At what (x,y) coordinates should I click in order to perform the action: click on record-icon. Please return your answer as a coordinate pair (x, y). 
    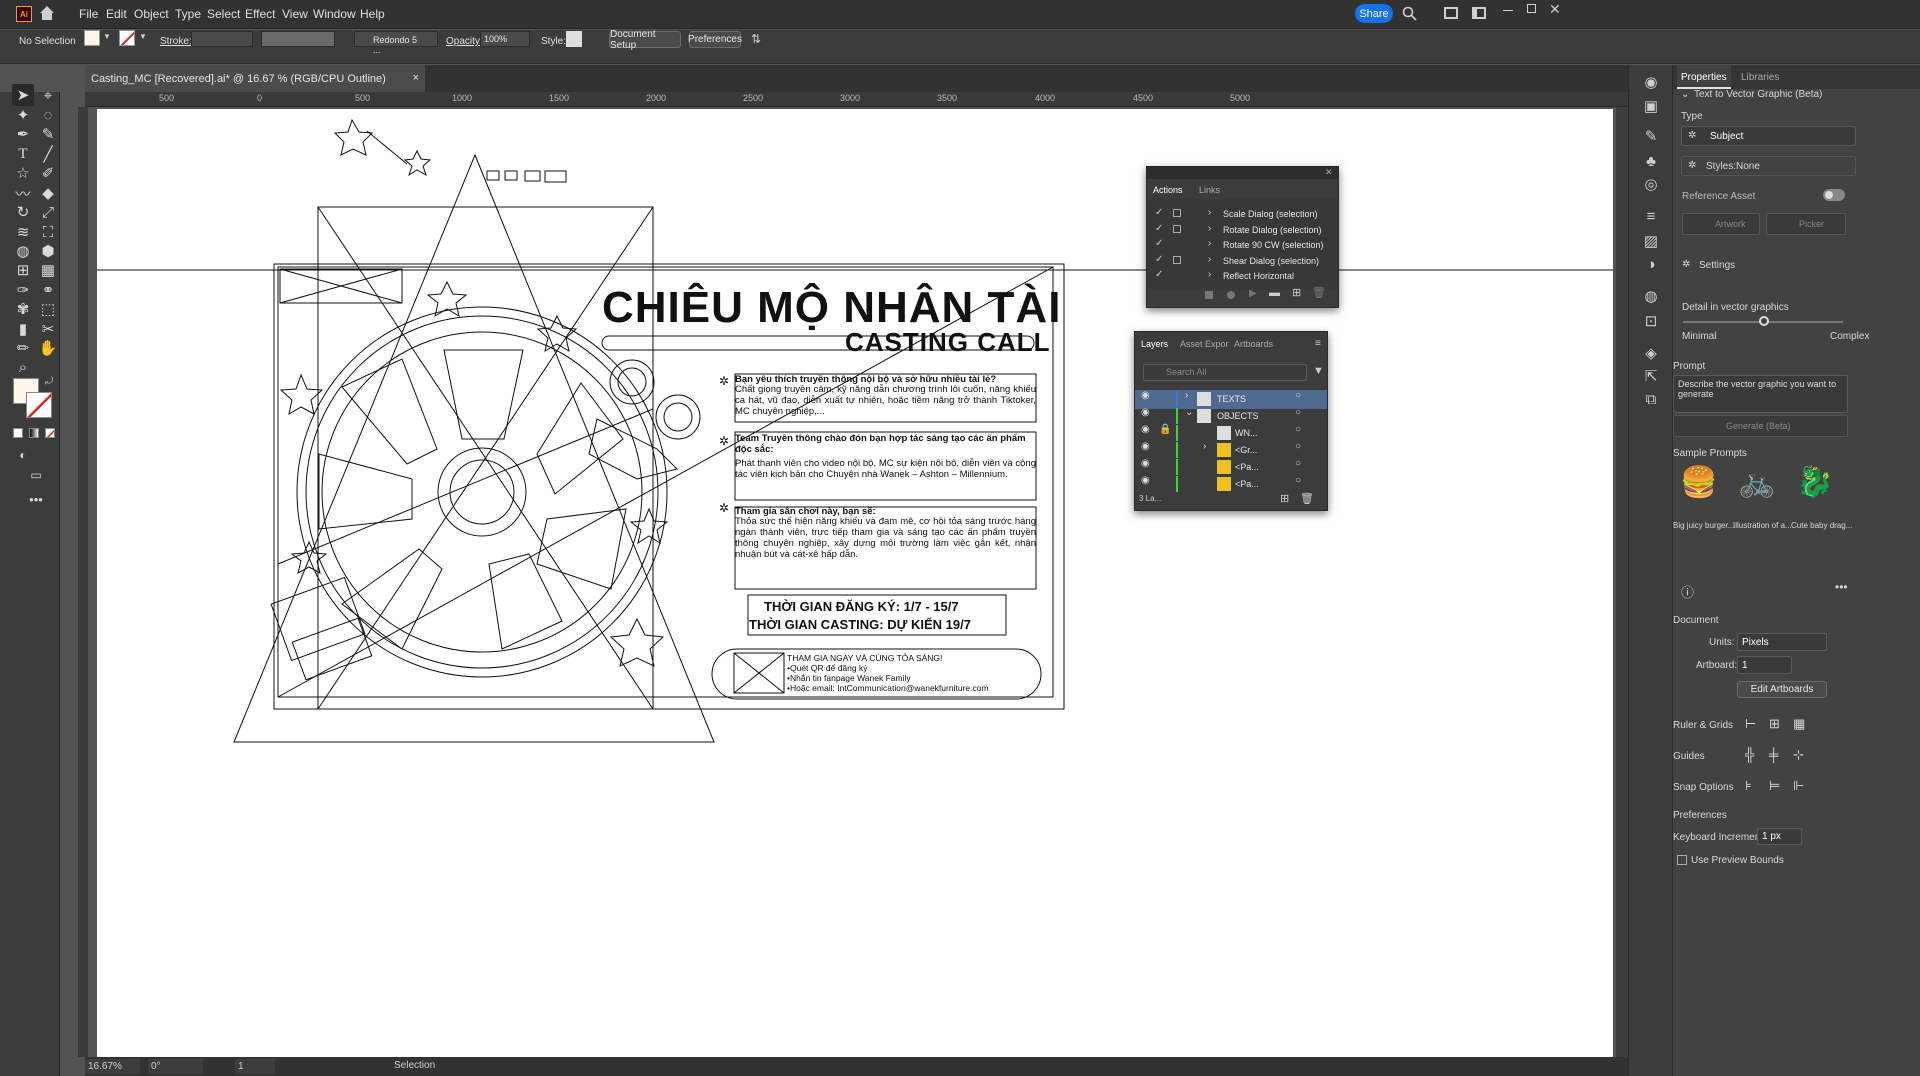
    Looking at the image, I should click on (1231, 295).